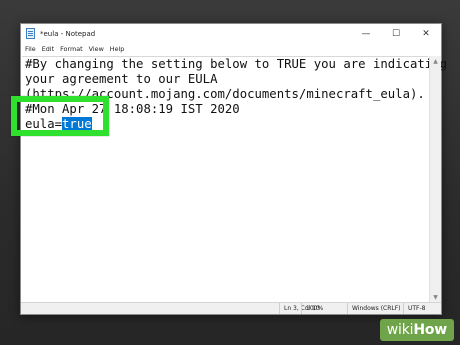  What do you see at coordinates (422, 308) in the screenshot?
I see `encoding: UTF-8` at bounding box center [422, 308].